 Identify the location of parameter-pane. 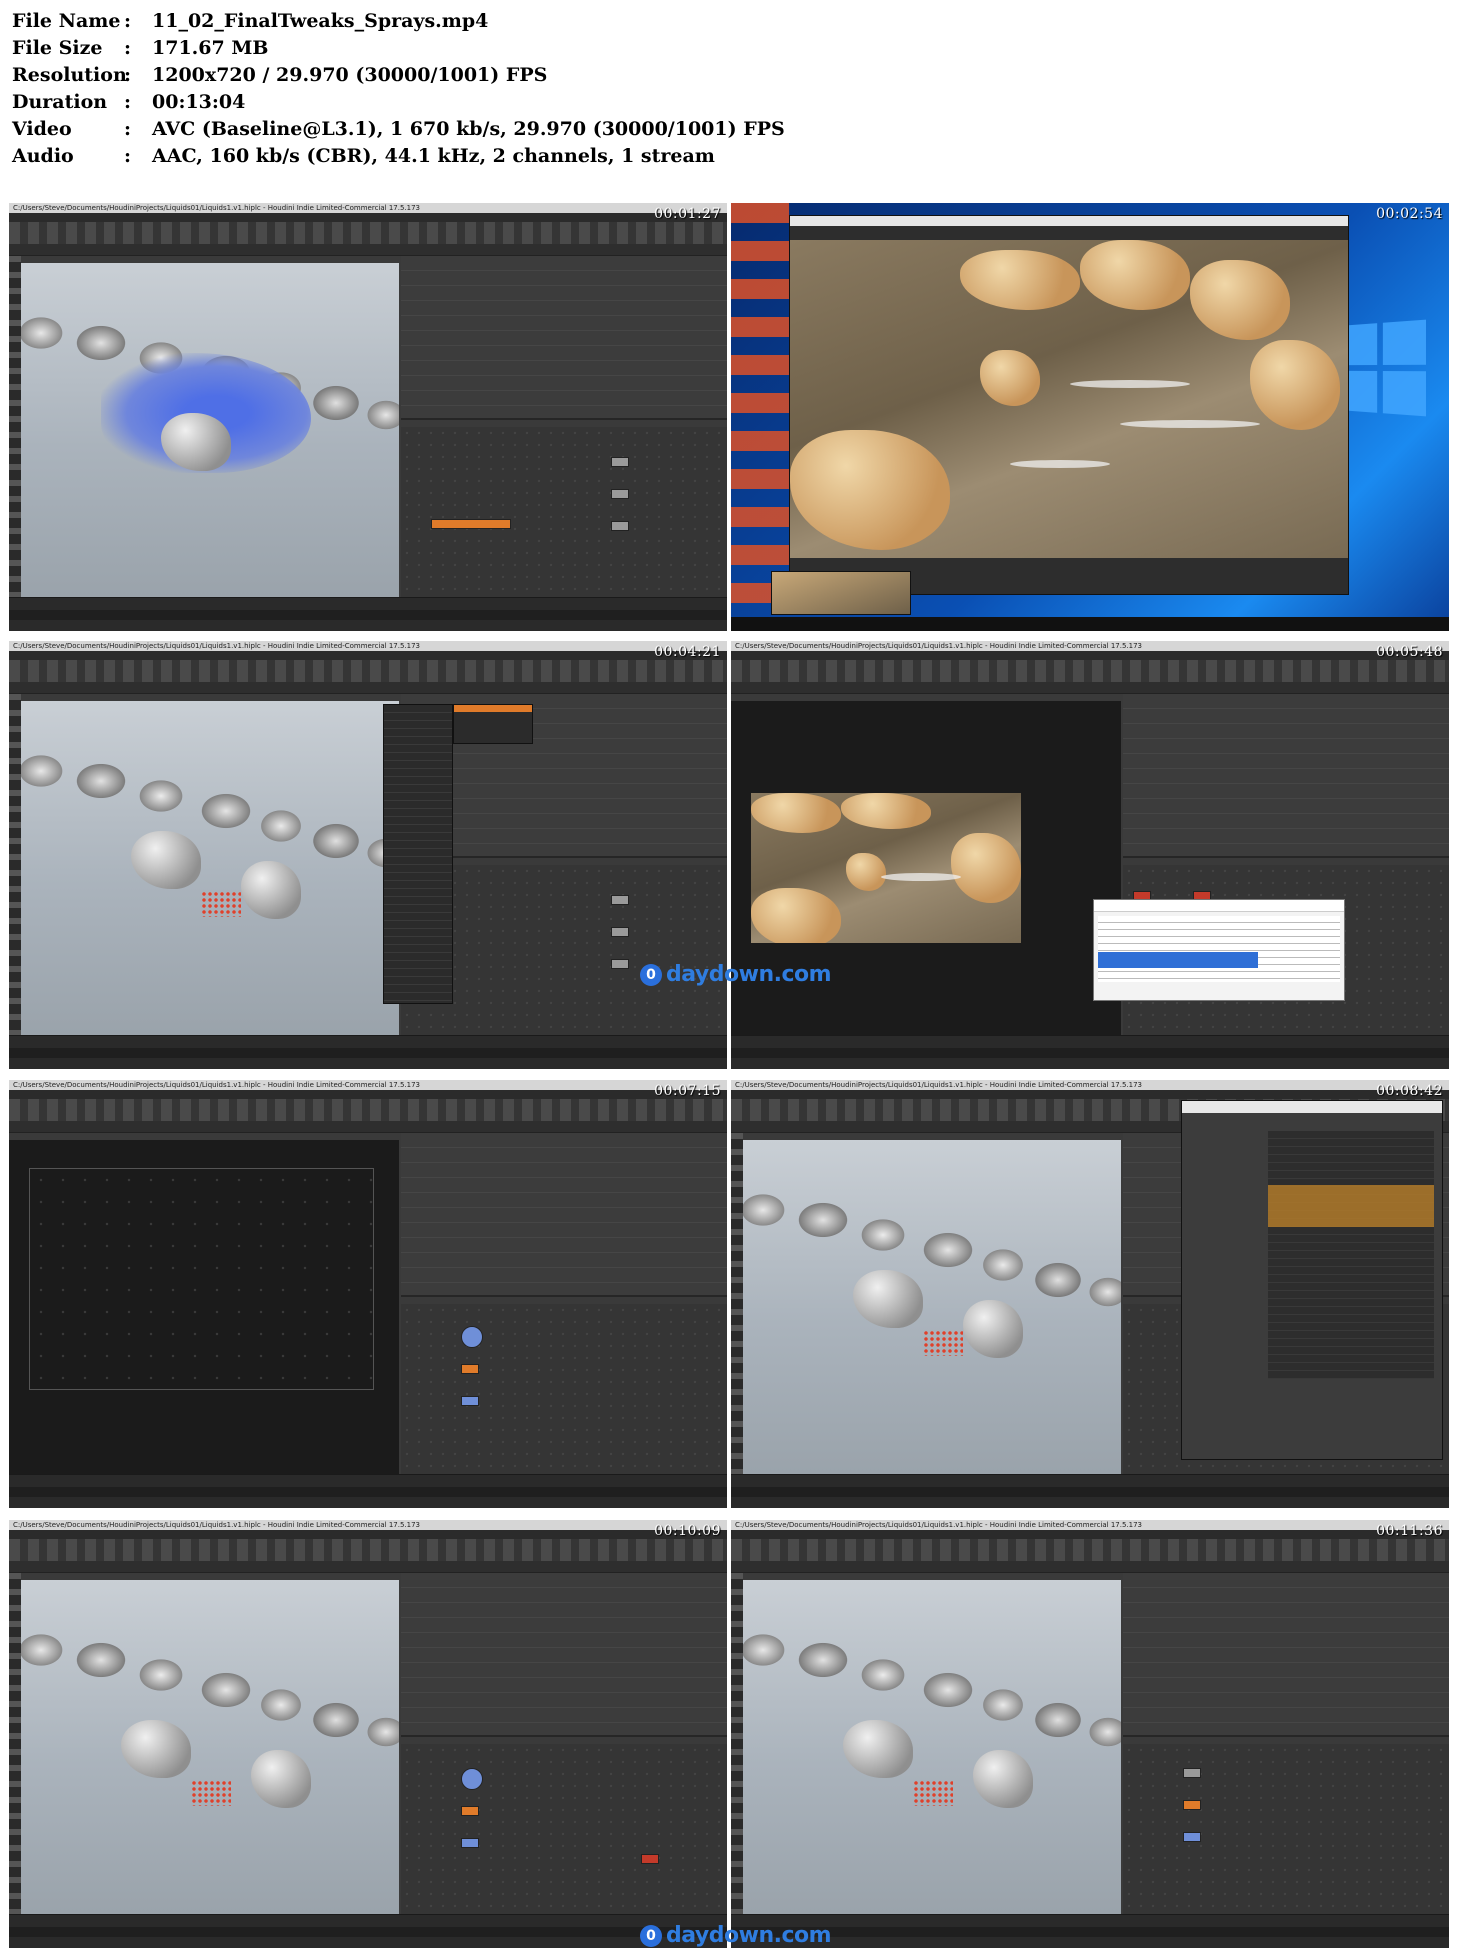
(1286, 776).